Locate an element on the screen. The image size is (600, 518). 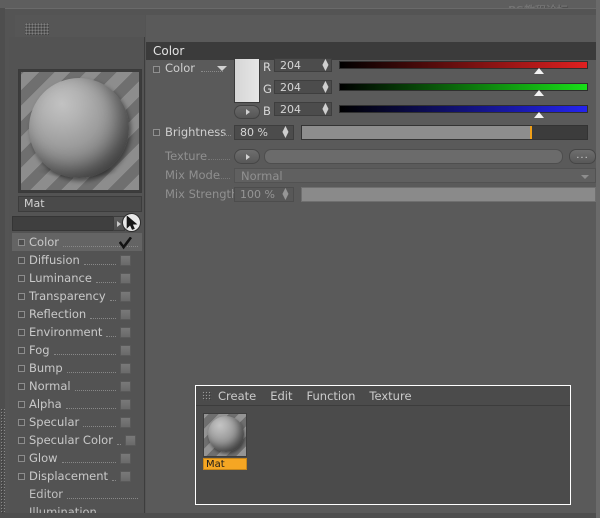
stepper-mix-strength: ▲ ▼ is located at coordinates (285, 194).